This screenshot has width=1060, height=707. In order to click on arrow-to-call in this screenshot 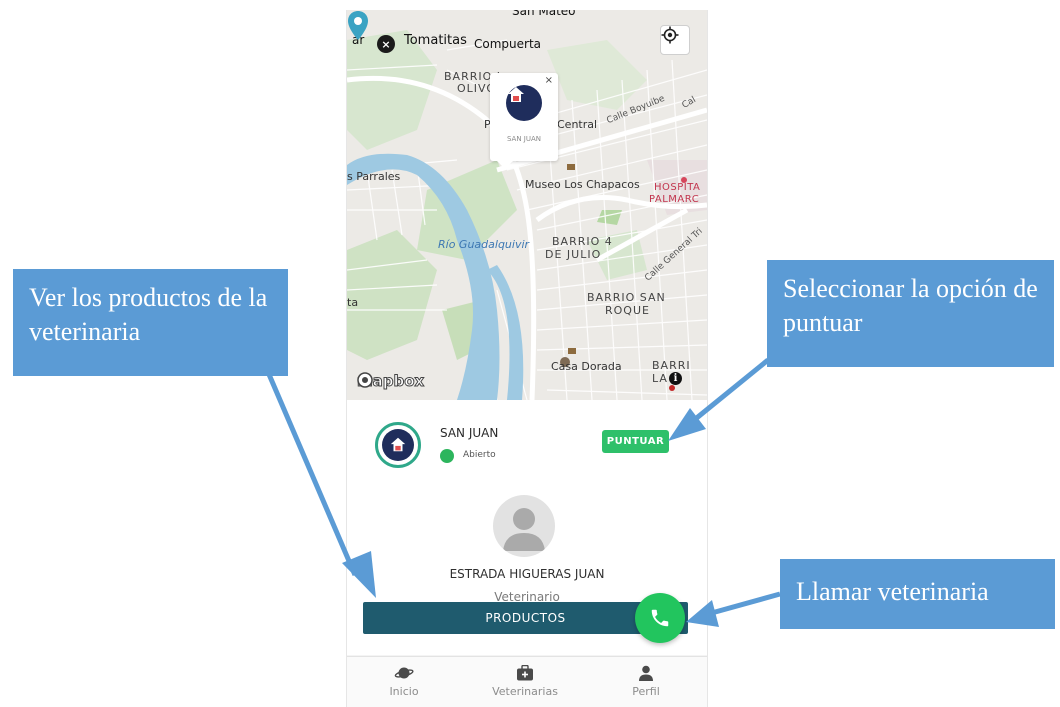, I will do `click(744, 604)`.